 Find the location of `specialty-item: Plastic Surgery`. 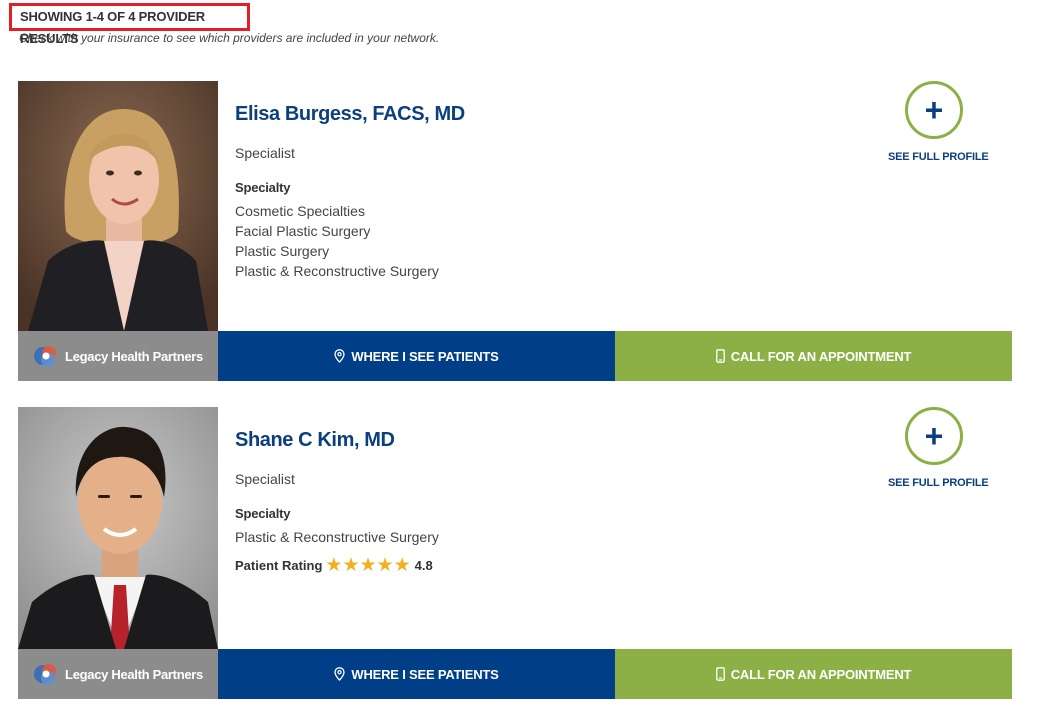

specialty-item: Plastic Surgery is located at coordinates (282, 251).